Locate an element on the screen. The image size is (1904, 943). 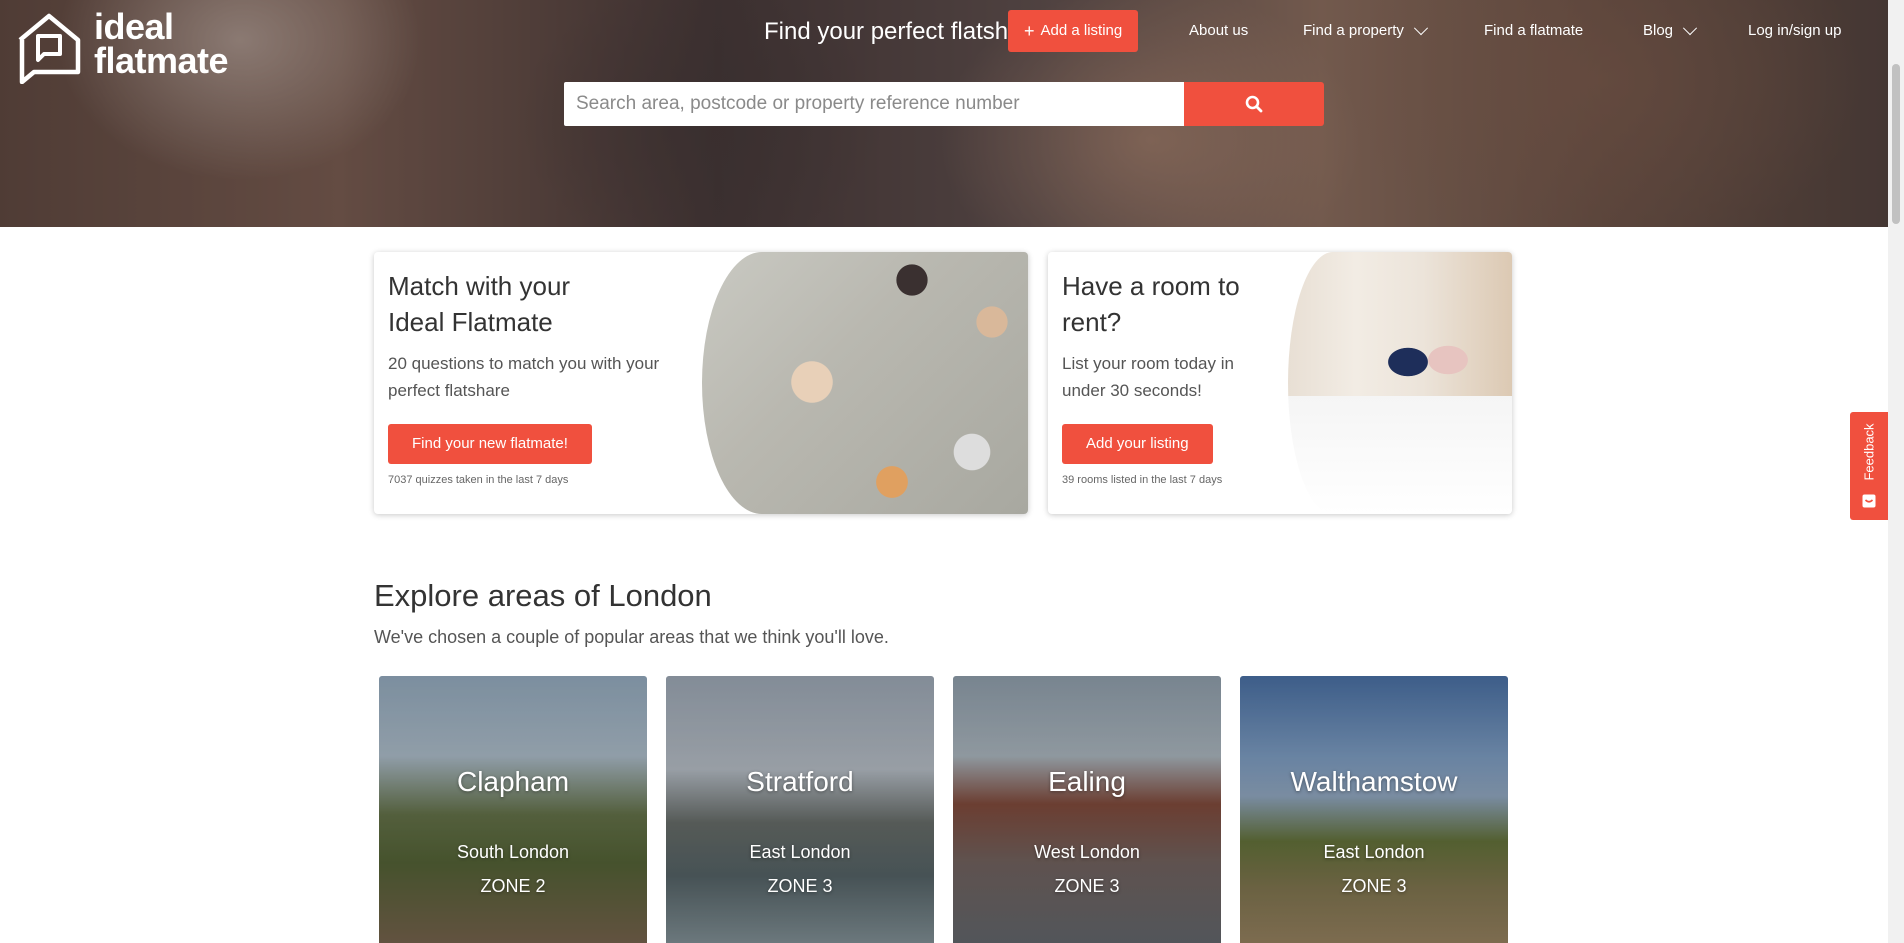
nav-about-us-label: About us is located at coordinates (1219, 30).